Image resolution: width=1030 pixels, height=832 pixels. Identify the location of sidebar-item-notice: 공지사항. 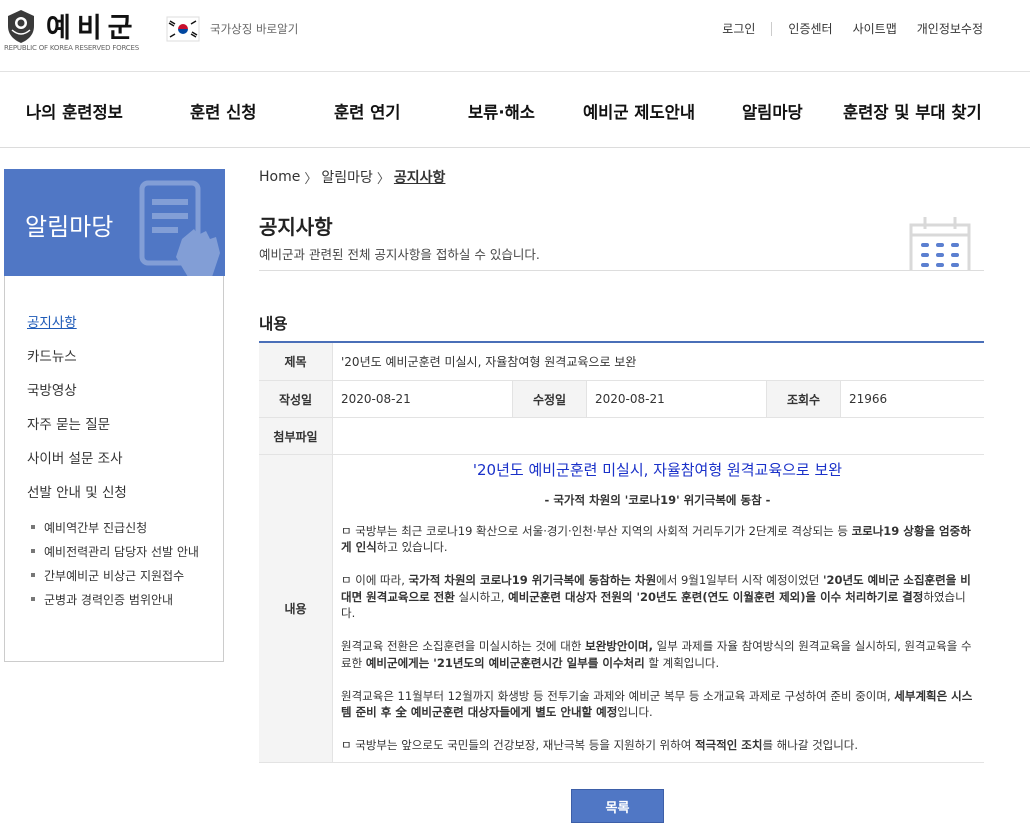
(122, 328).